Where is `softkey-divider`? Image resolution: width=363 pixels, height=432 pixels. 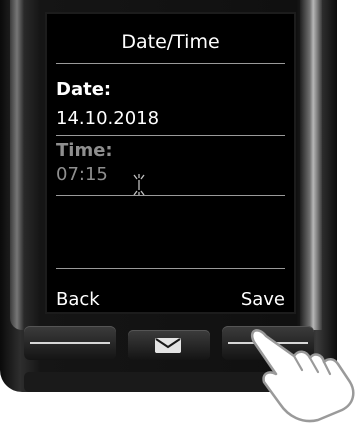
softkey-divider is located at coordinates (170, 268).